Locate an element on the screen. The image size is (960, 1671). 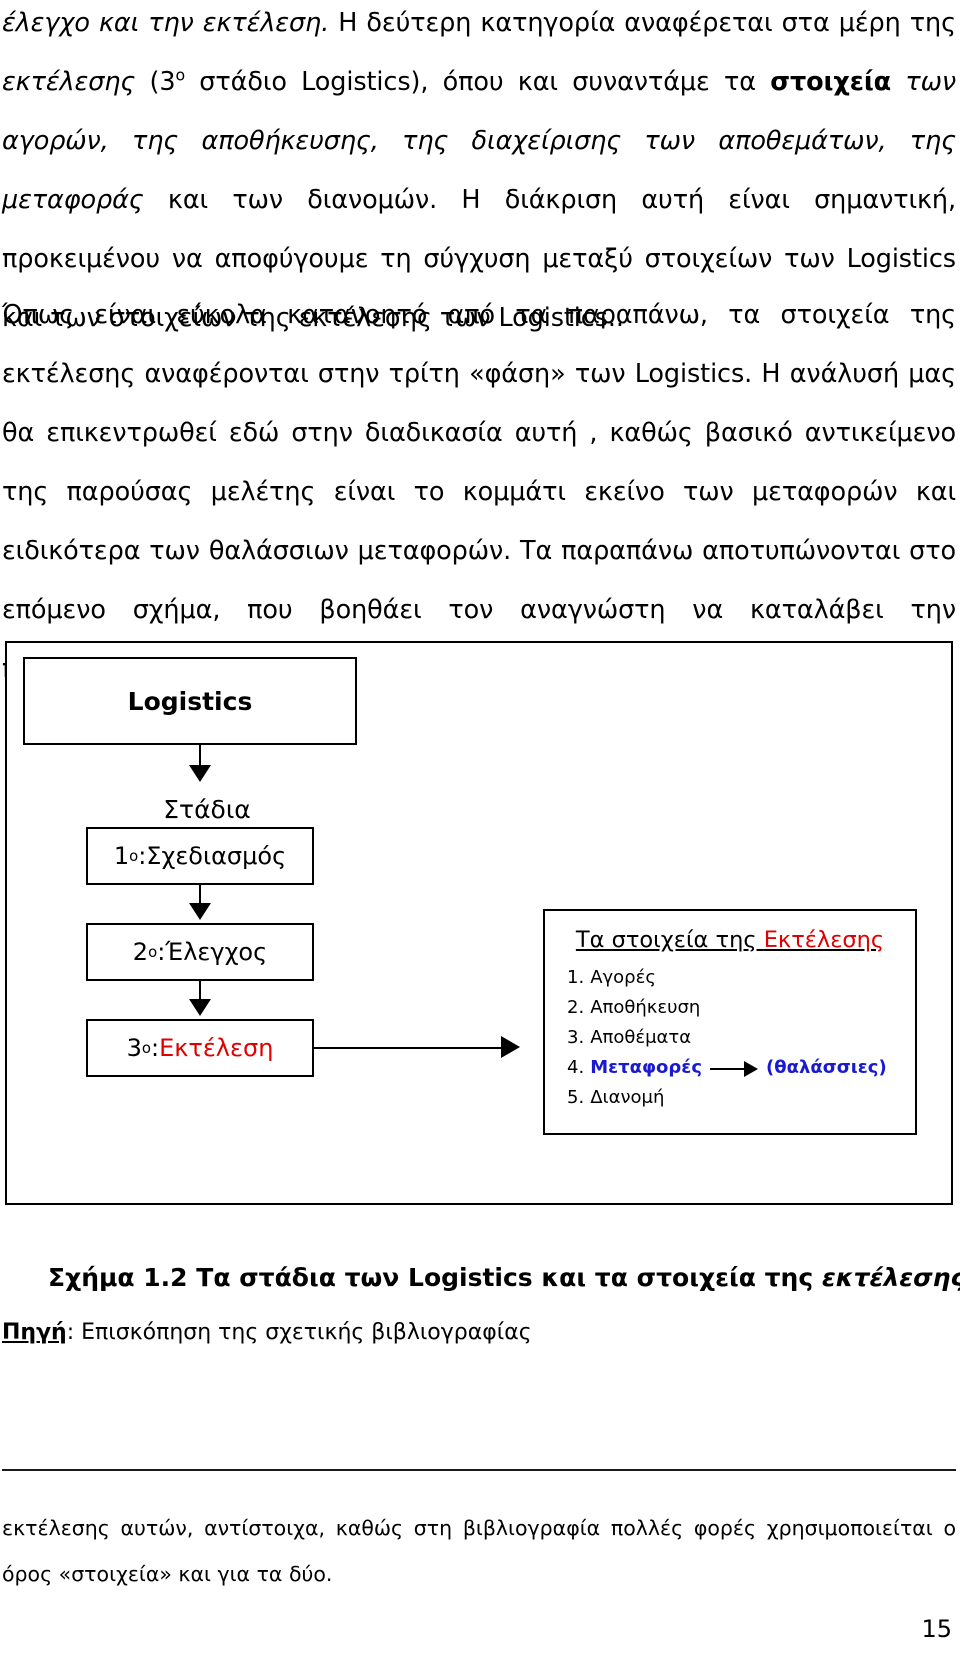
figure-source-label: Πηγή is located at coordinates (34, 1332).